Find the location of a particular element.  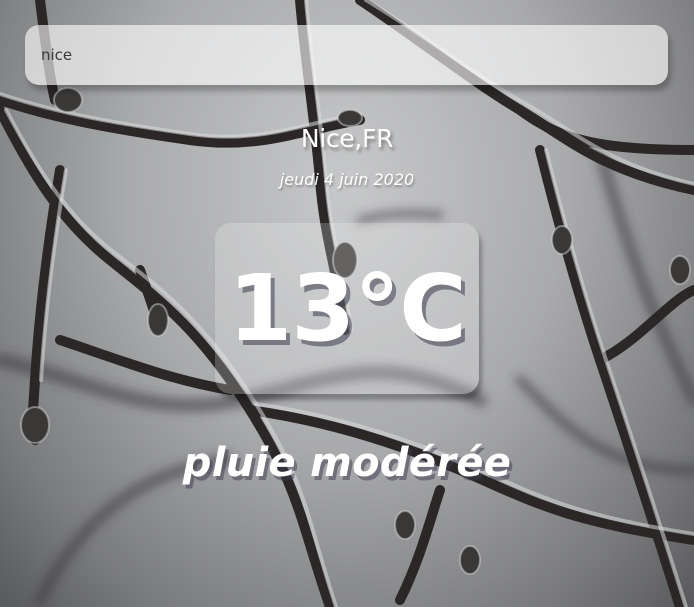

search-box is located at coordinates (346, 55).